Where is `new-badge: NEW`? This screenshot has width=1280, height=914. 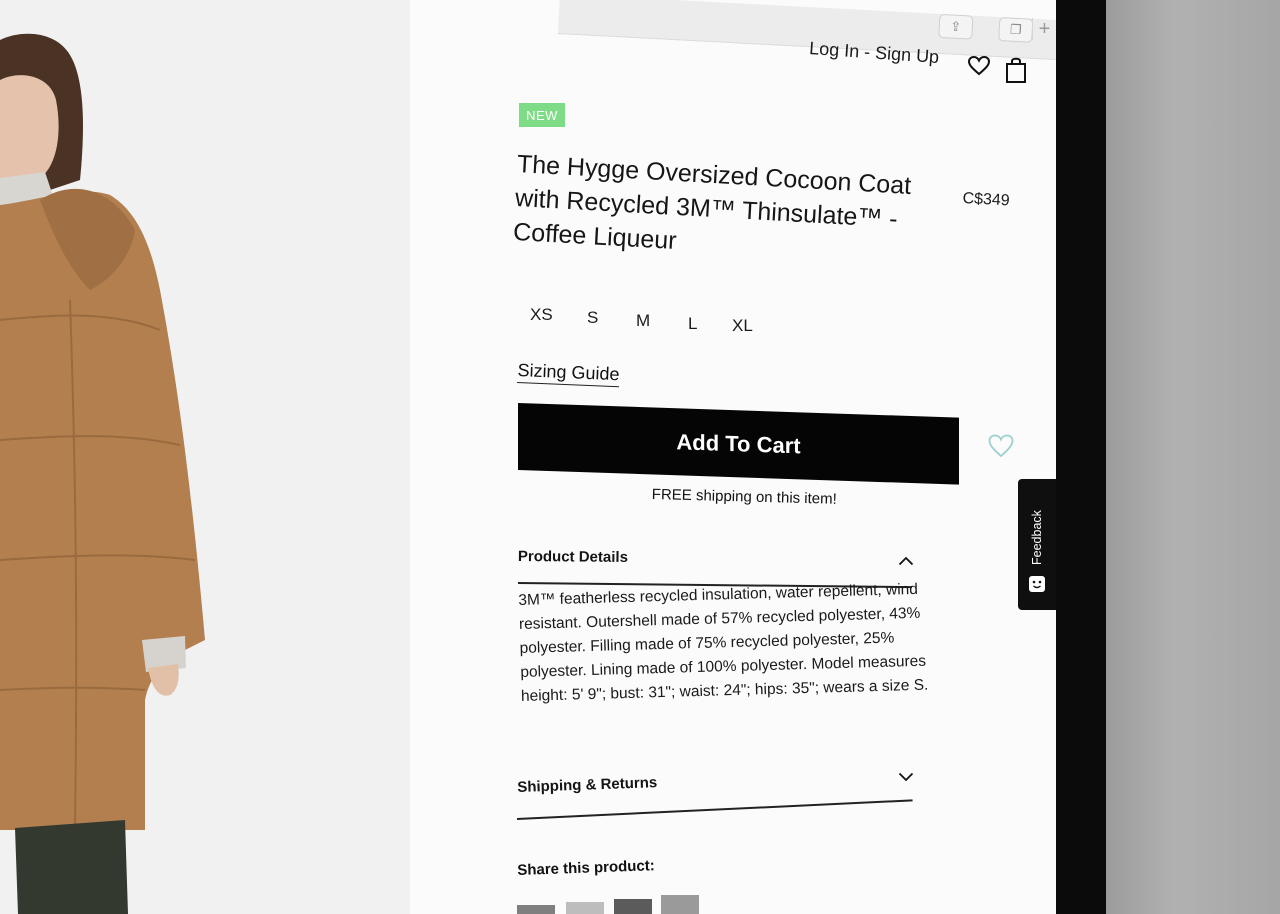 new-badge: NEW is located at coordinates (542, 115).